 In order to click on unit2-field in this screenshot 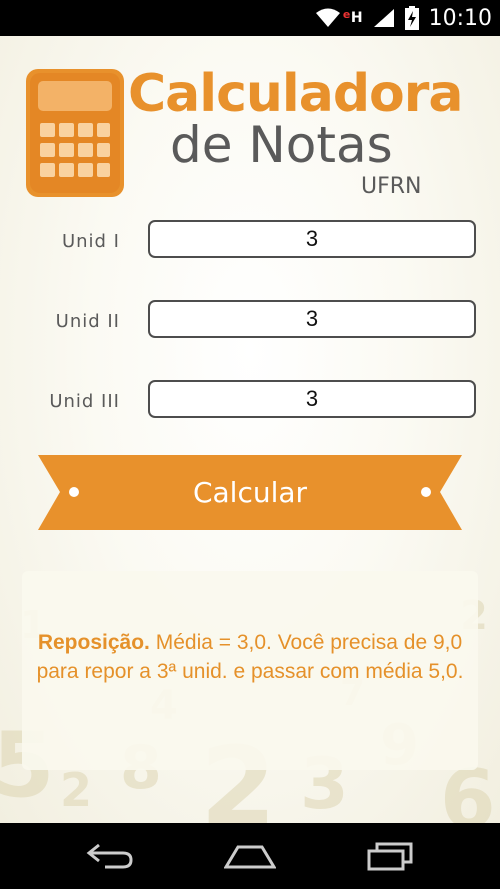, I will do `click(312, 319)`.